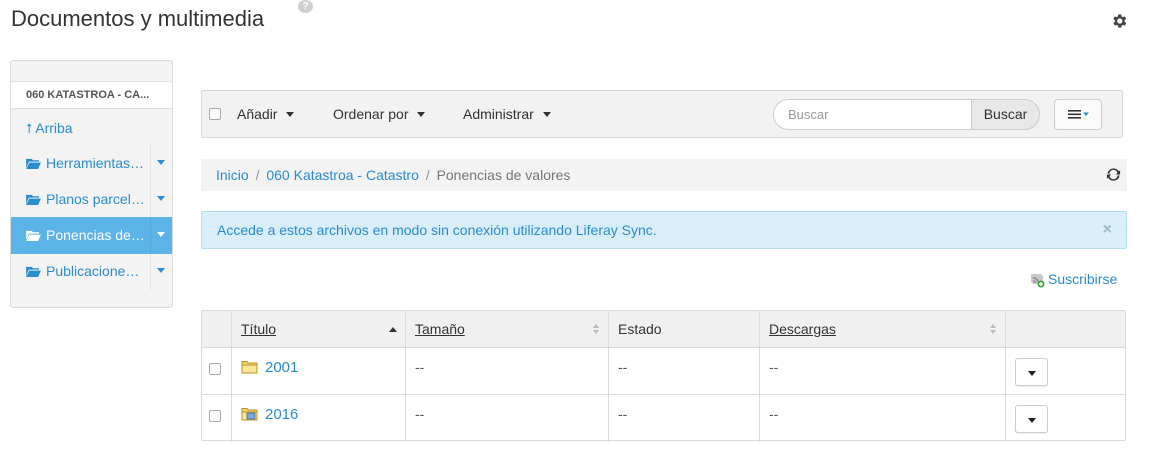  Describe the element at coordinates (393, 329) in the screenshot. I see `sort-ascending-icon` at that location.